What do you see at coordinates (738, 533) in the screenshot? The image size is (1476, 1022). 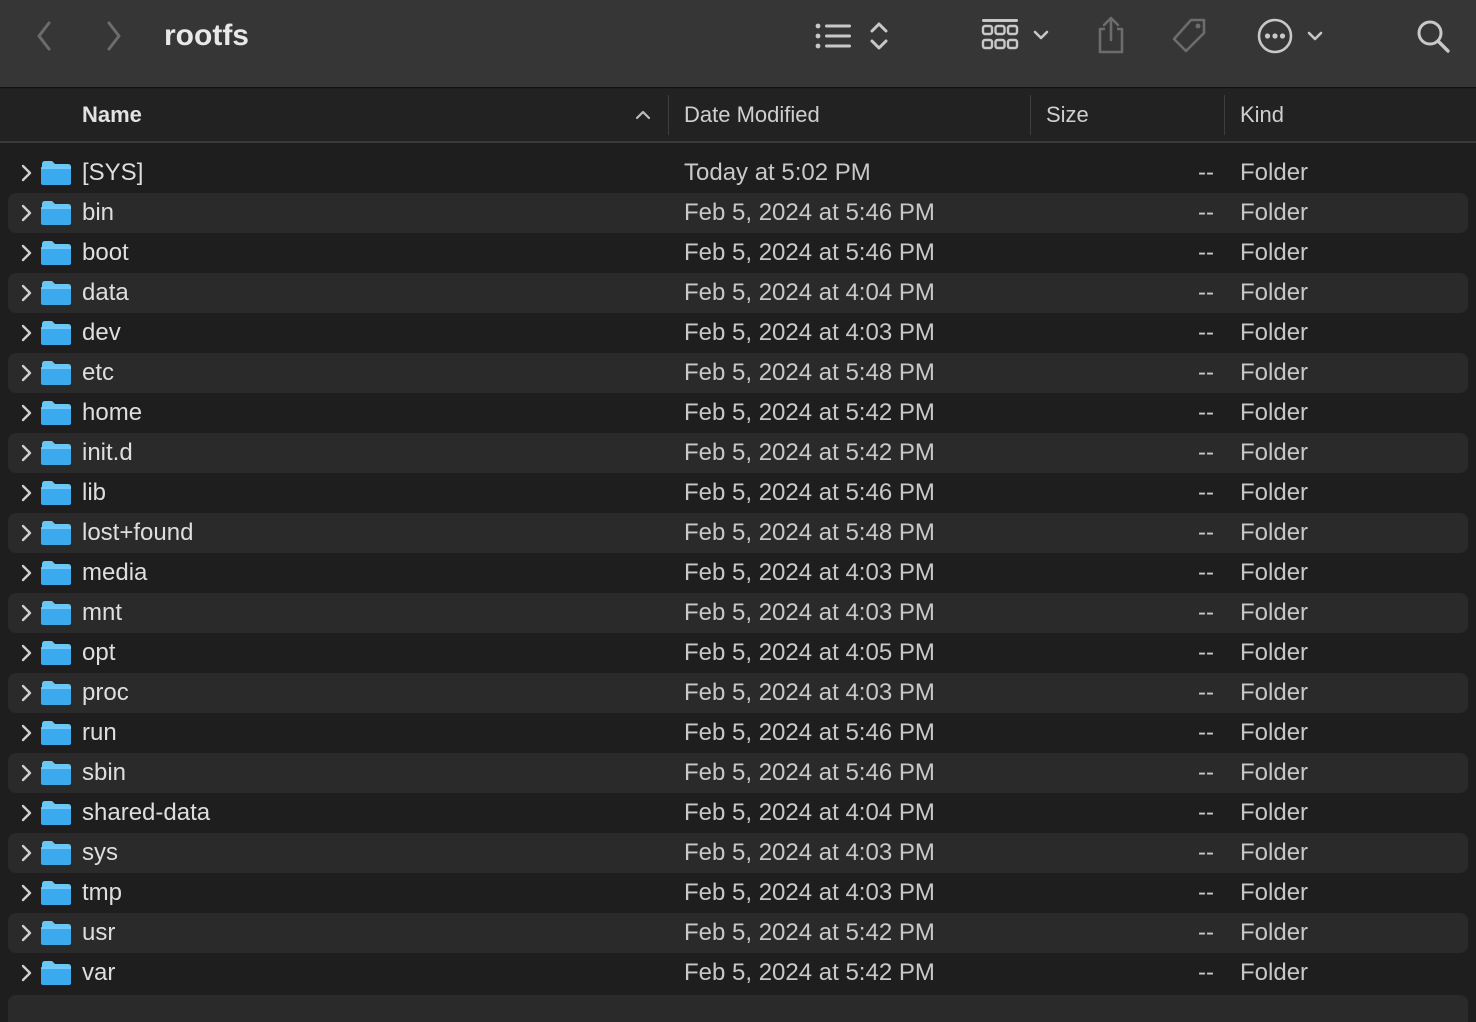 I see `file-row: lost+found Feb 5, 2024 at 5:48 PM -- Folder` at bounding box center [738, 533].